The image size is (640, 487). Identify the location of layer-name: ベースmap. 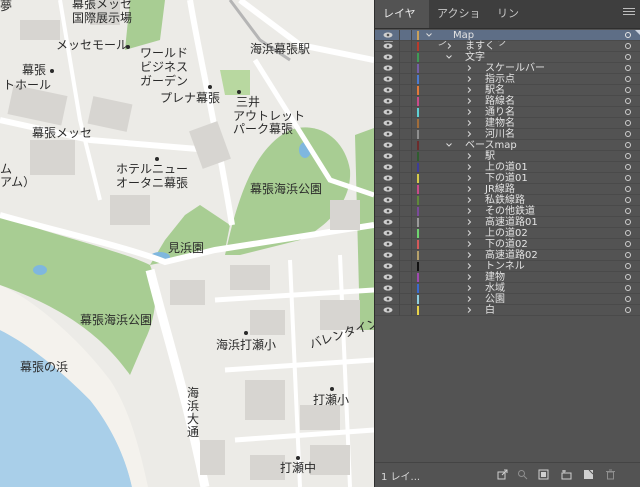
(491, 145).